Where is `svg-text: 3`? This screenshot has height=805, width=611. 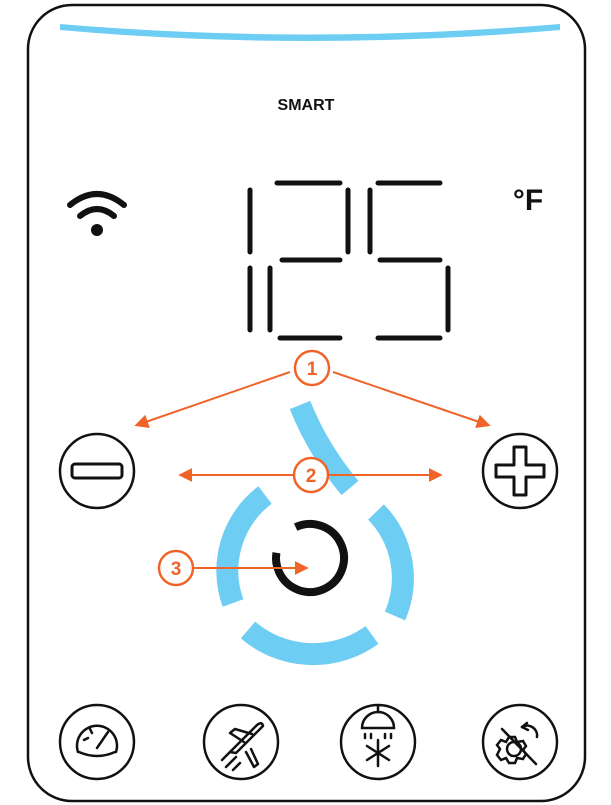
svg-text: 3 is located at coordinates (176, 569).